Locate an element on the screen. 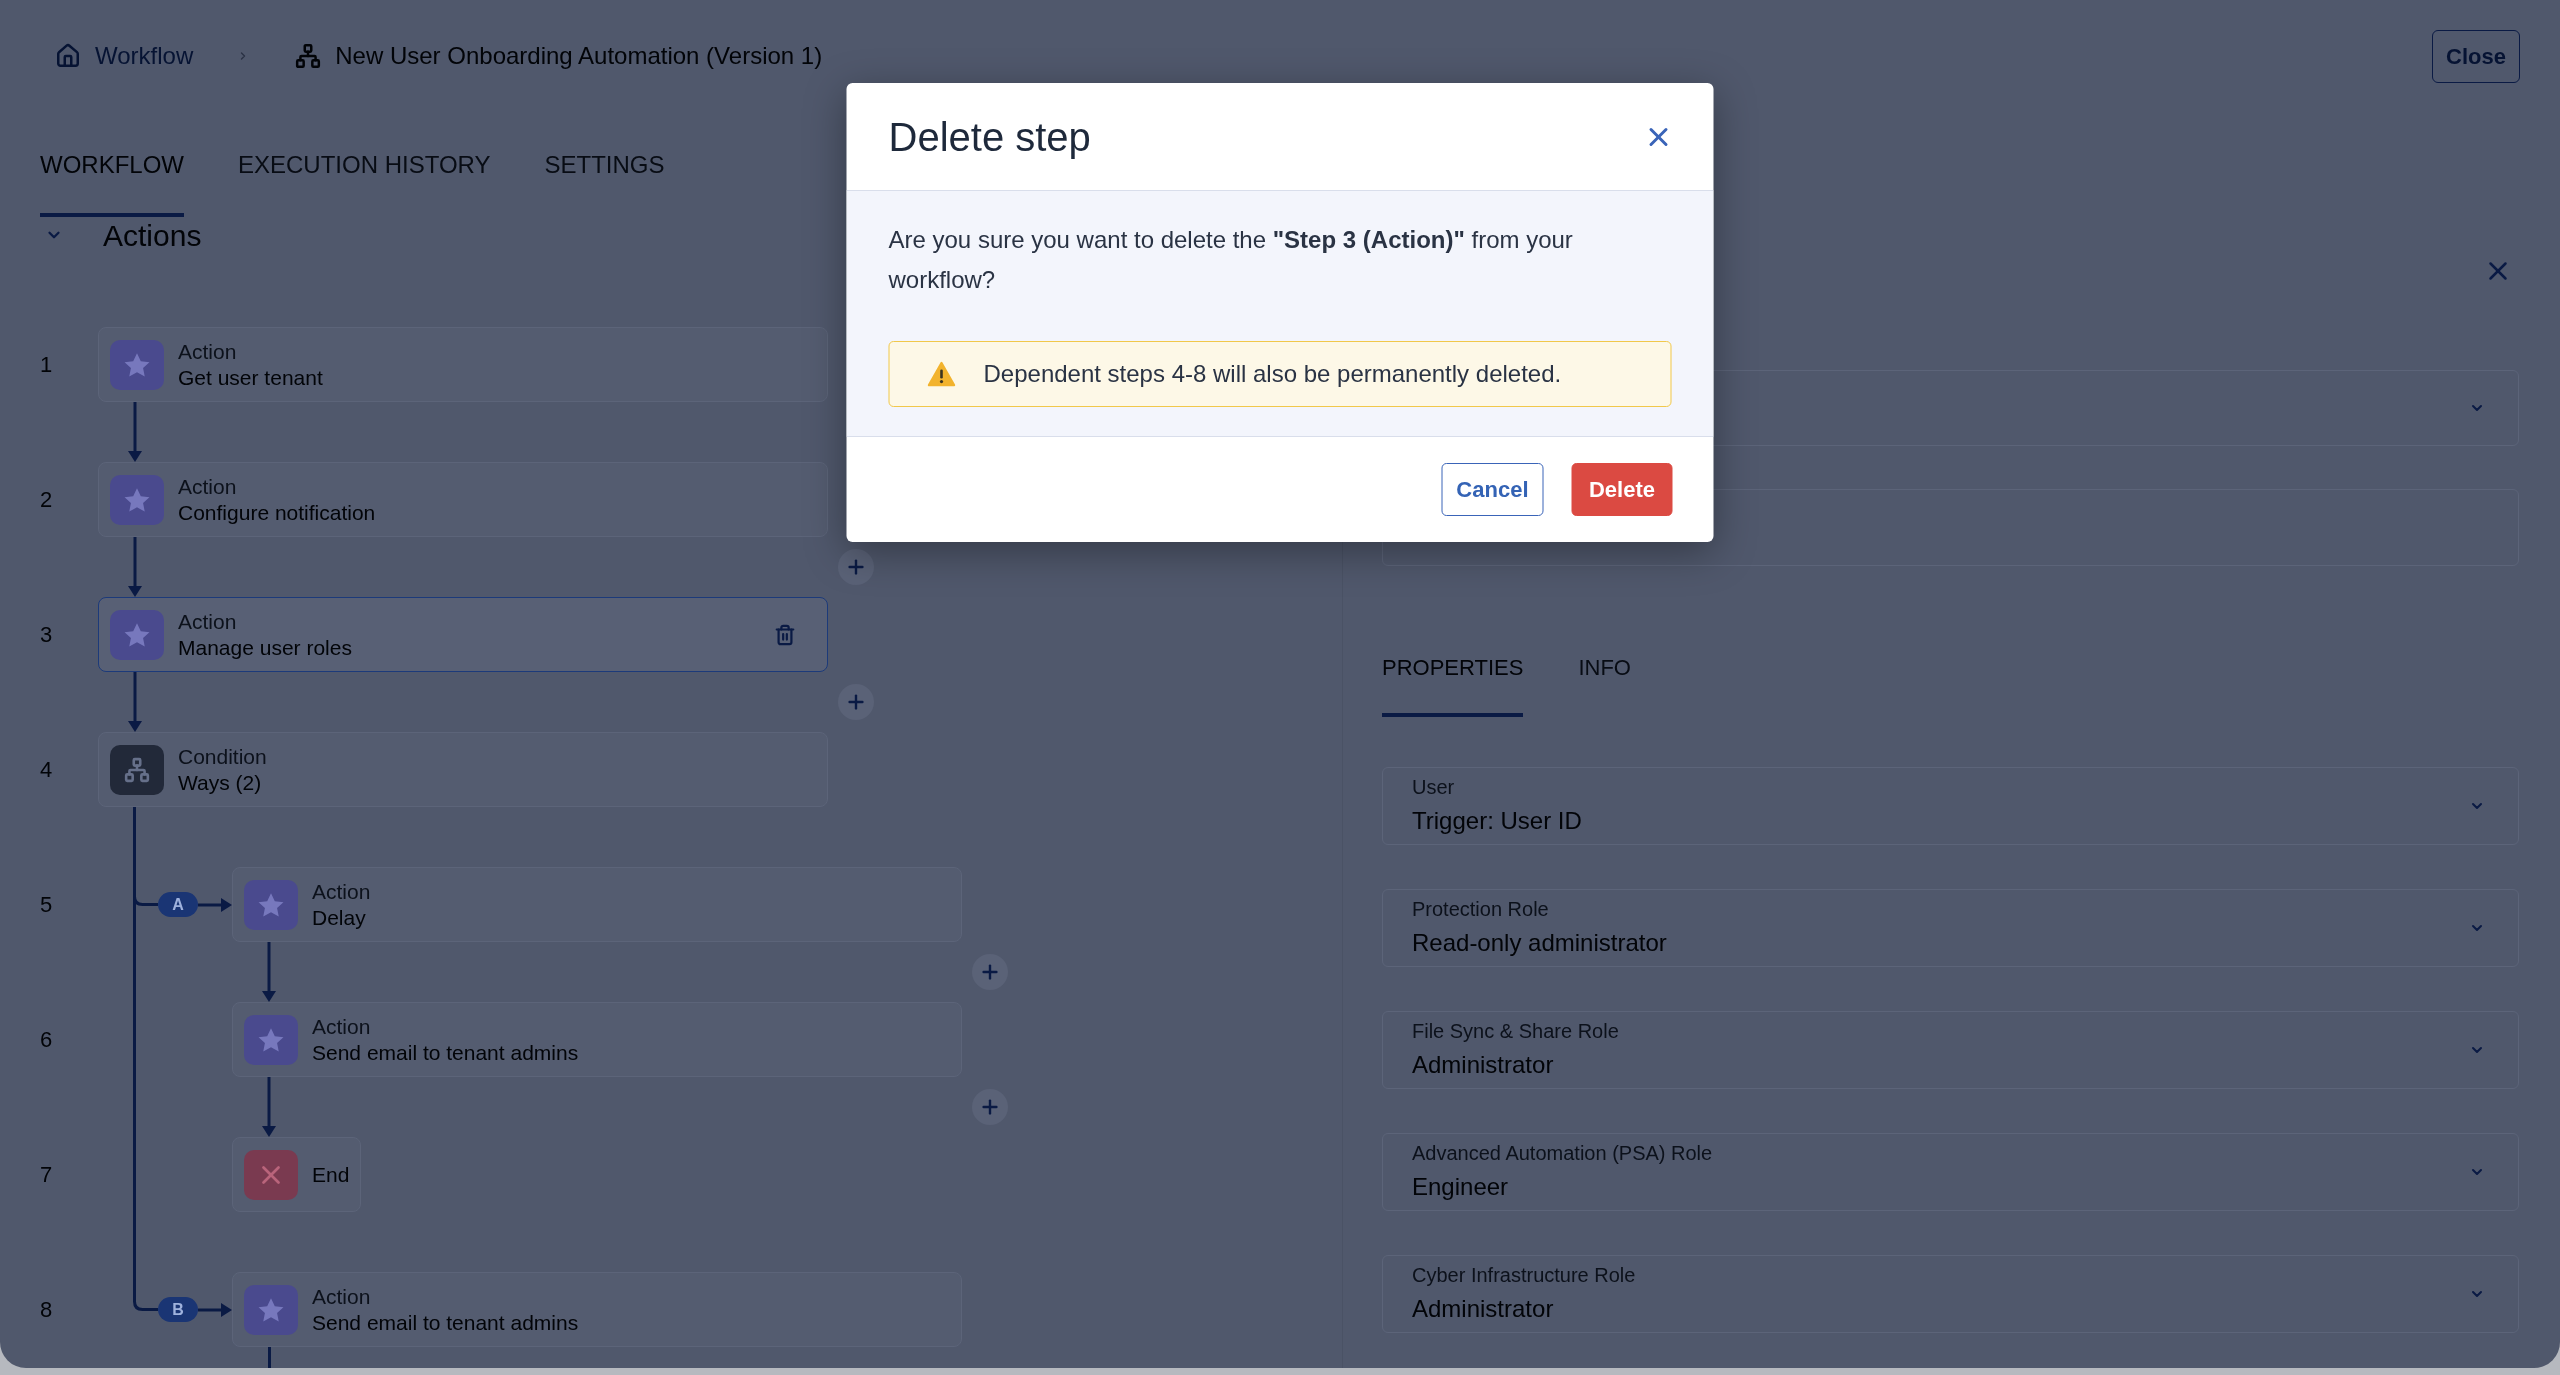 This screenshot has width=2560, height=1375. step-number: 2 is located at coordinates (46, 500).